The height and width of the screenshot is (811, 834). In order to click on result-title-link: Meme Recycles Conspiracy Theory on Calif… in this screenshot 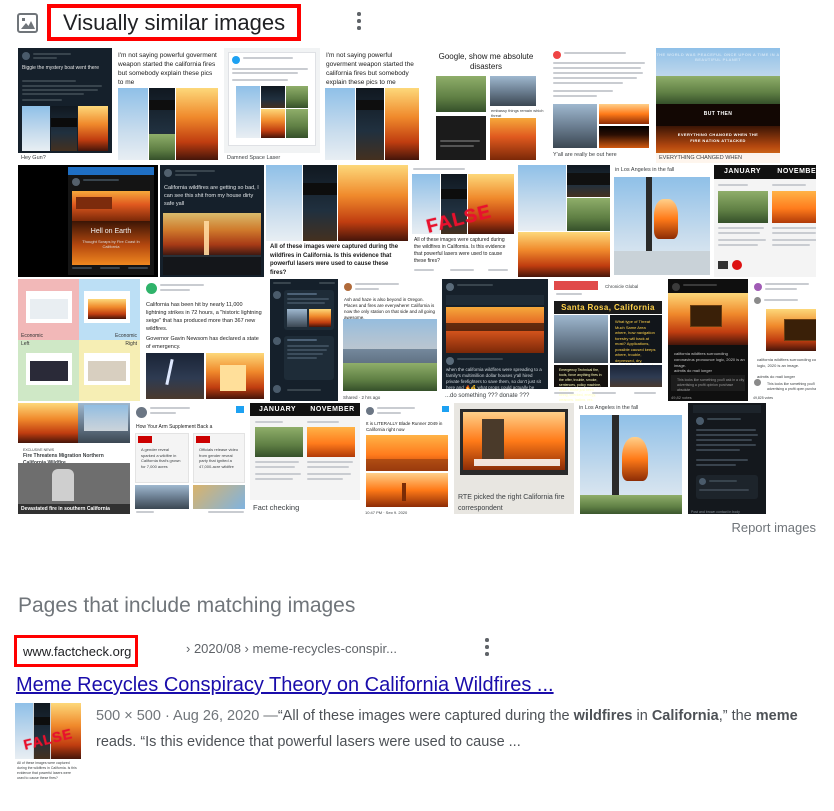, I will do `click(285, 685)`.